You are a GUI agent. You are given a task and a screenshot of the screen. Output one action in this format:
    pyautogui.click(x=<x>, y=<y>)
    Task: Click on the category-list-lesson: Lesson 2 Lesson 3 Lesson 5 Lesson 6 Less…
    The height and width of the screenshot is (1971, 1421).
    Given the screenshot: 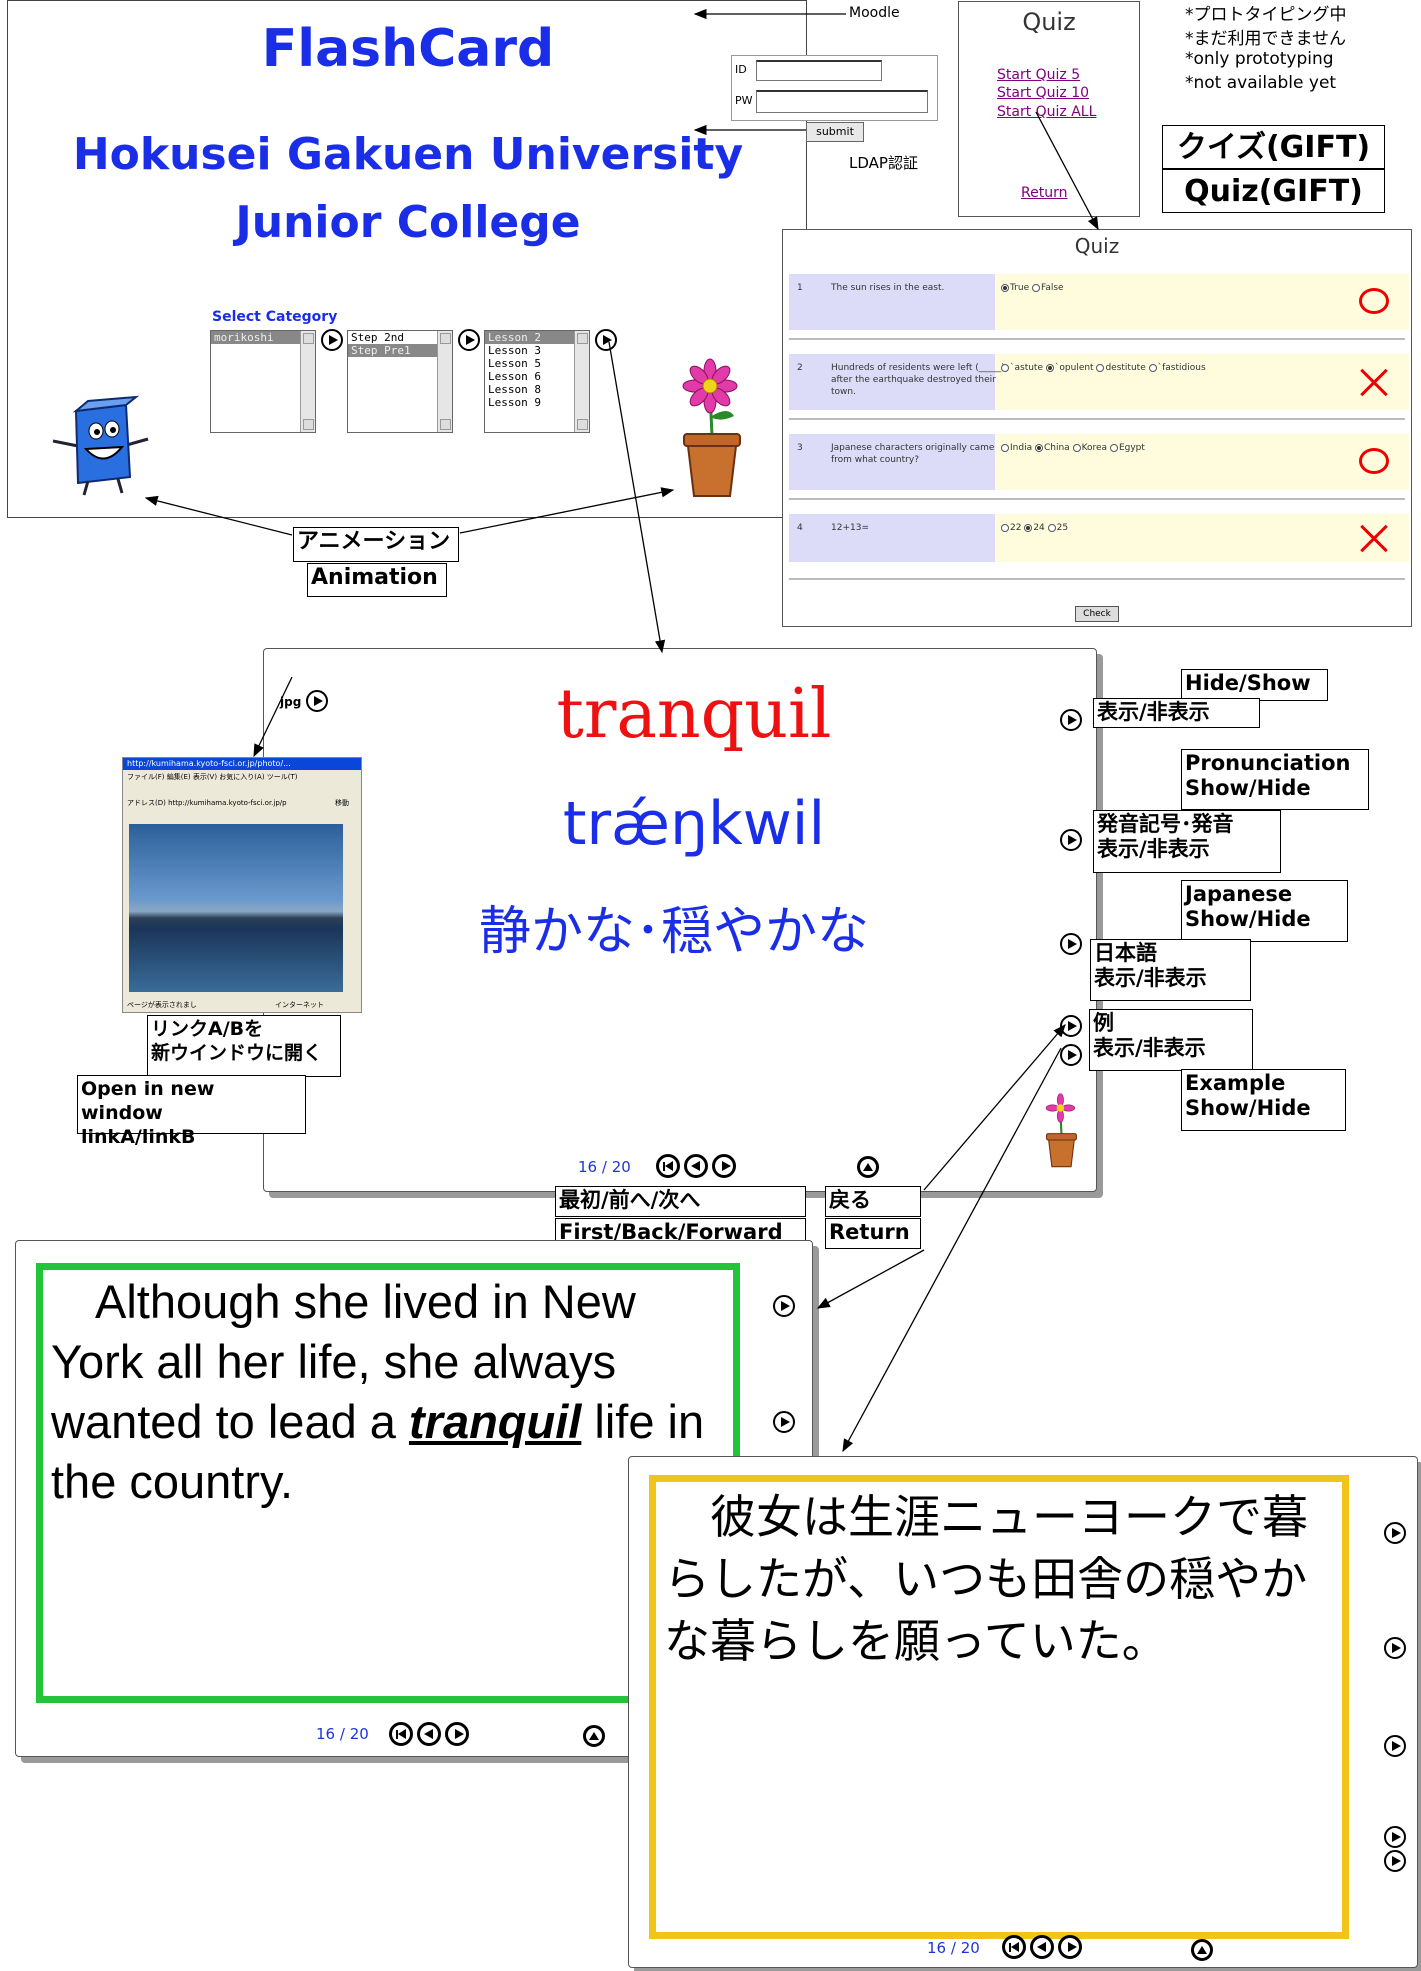 What is the action you would take?
    pyautogui.click(x=537, y=381)
    